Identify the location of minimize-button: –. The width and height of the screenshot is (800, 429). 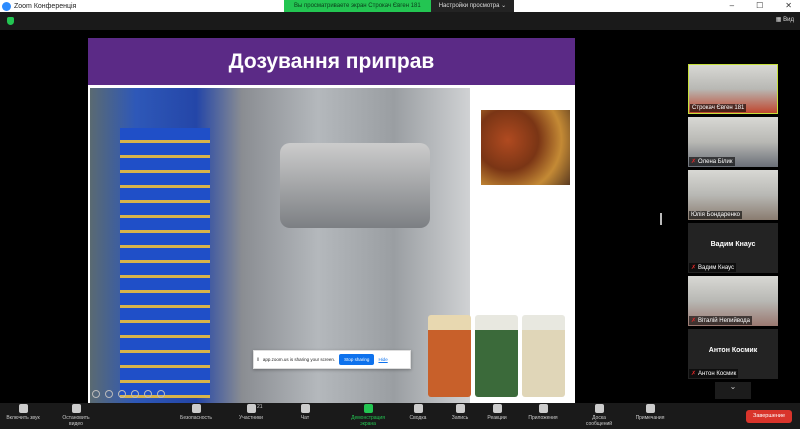
(732, 6).